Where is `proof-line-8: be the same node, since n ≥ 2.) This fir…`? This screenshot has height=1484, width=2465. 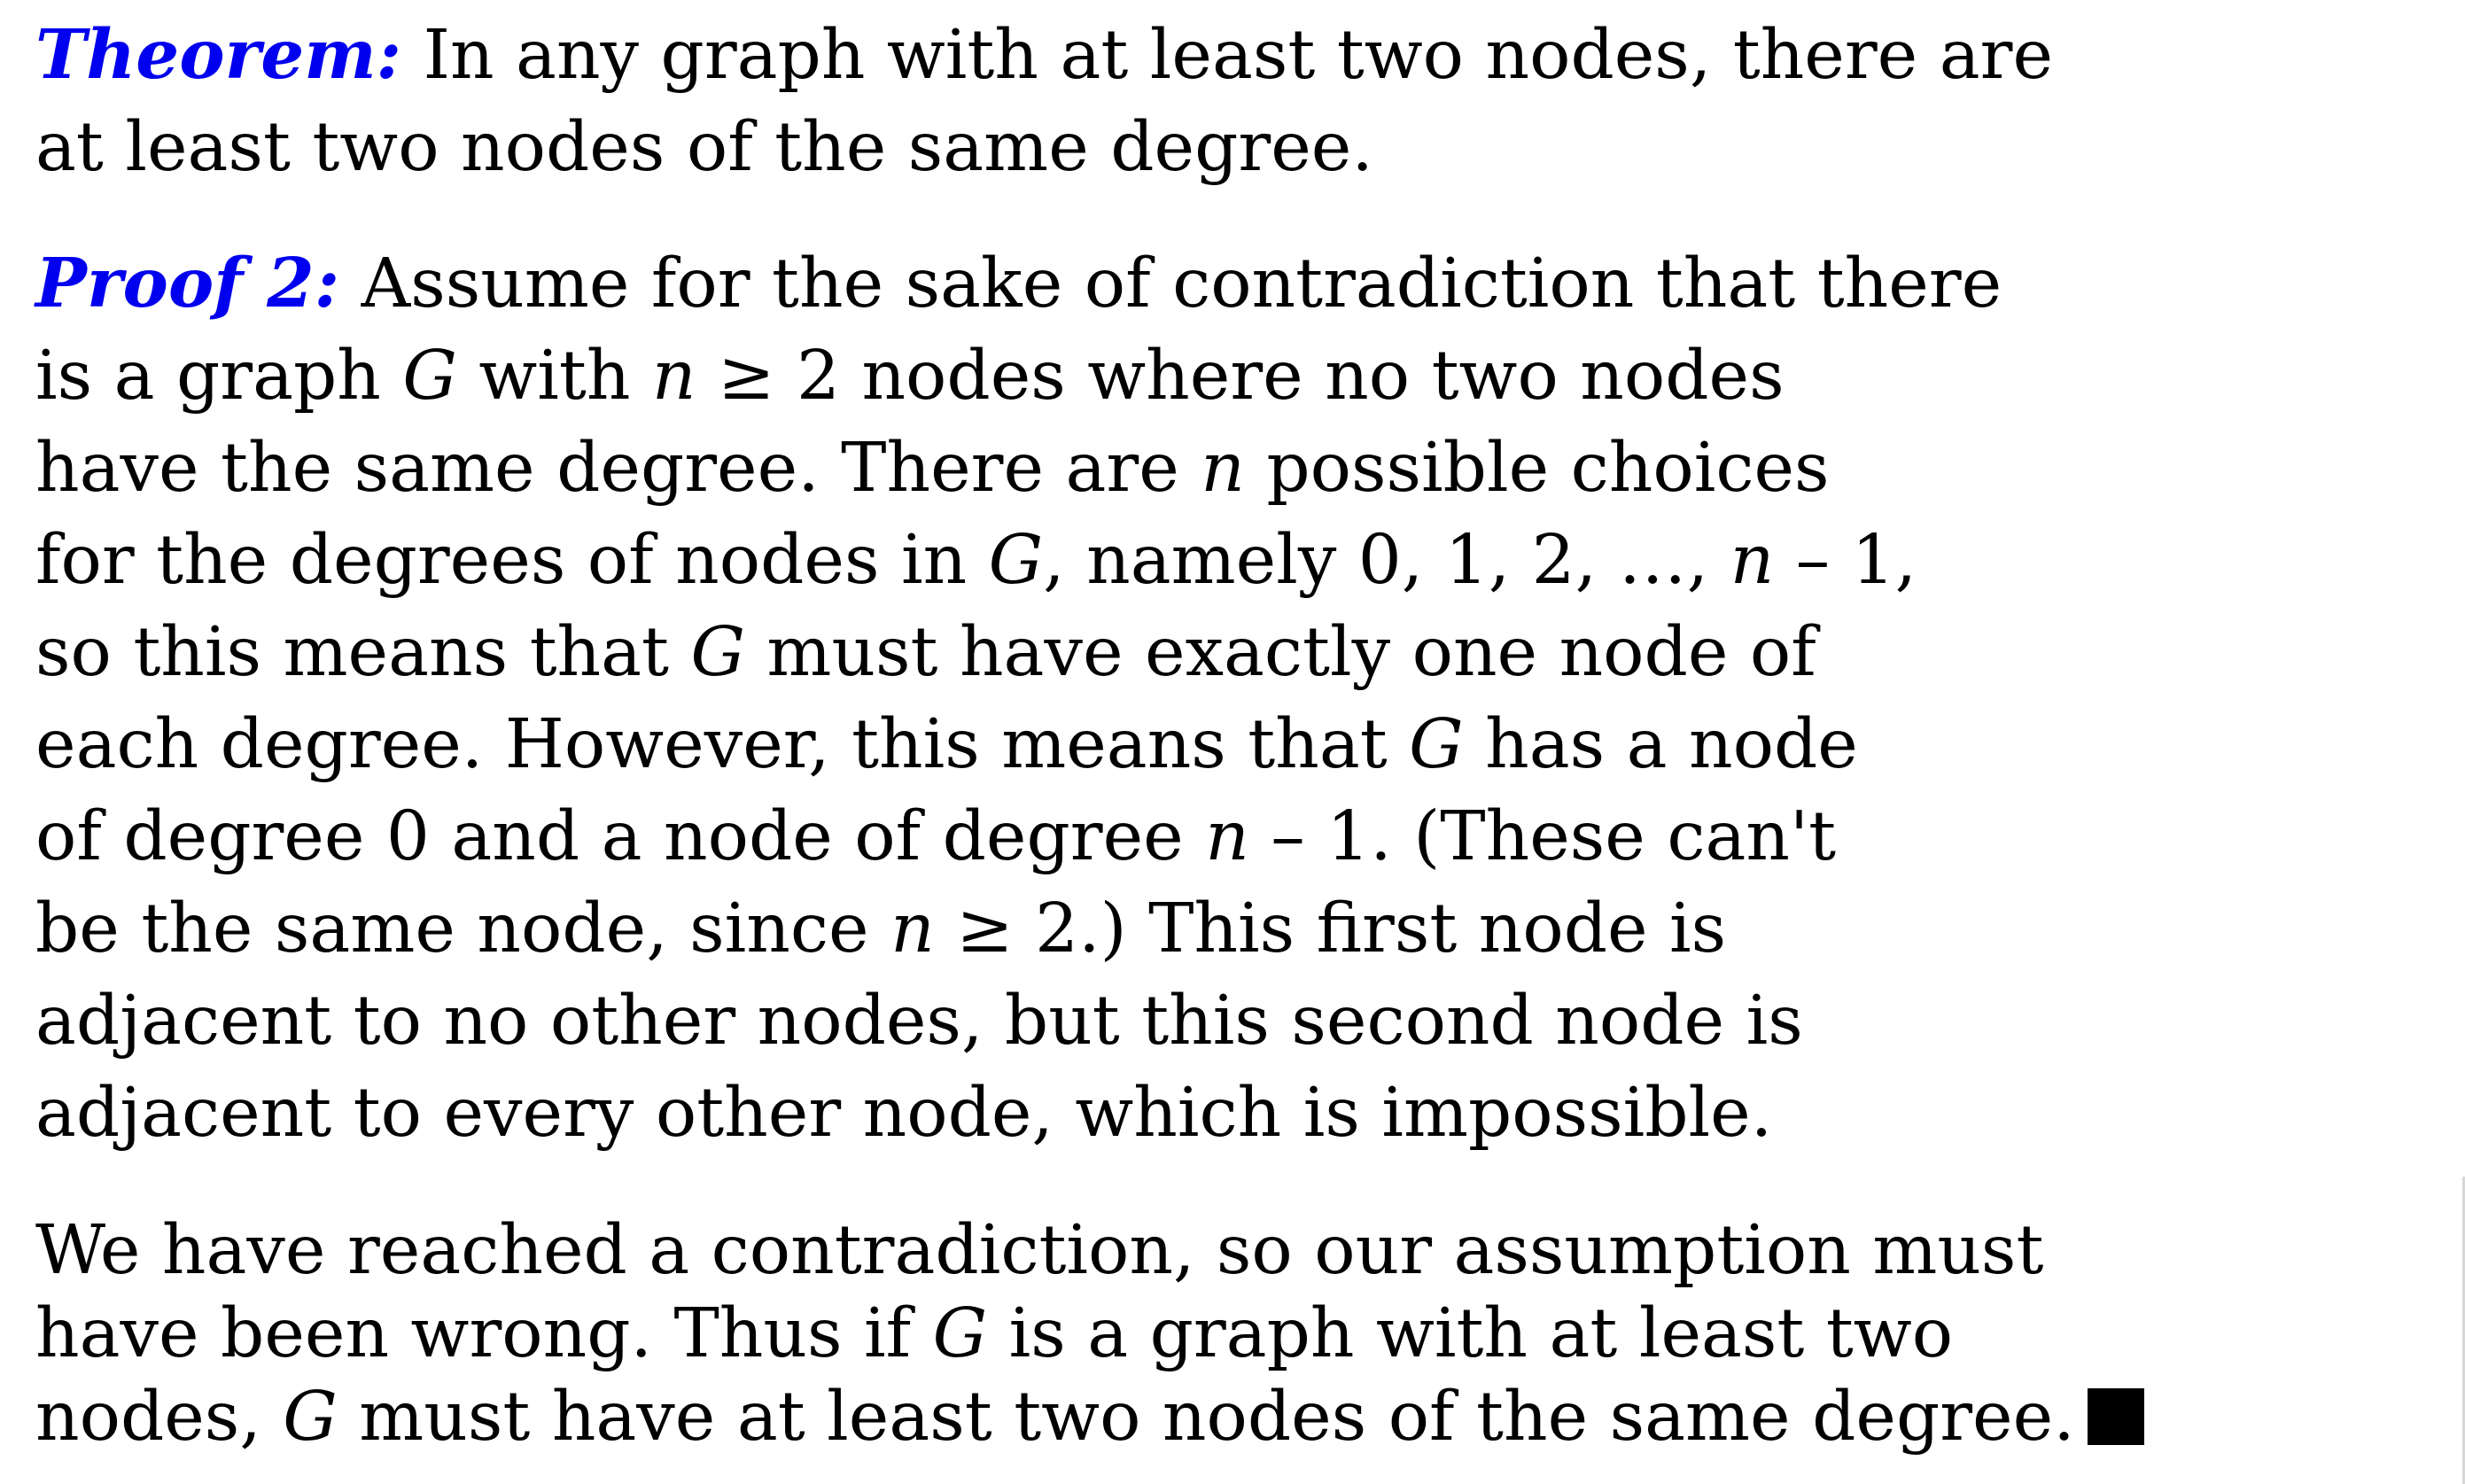
proof-line-8: be the same node, since n ≥ 2.) This fir… is located at coordinates (881, 929).